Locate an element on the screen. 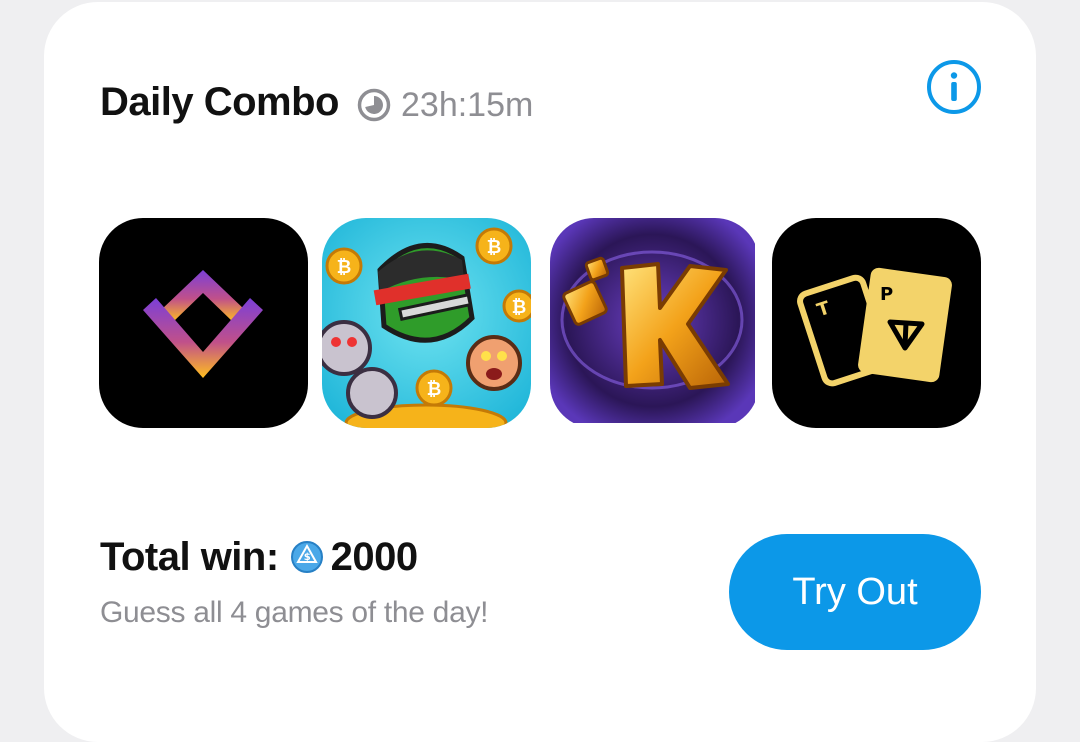 Image resolution: width=1080 pixels, height=742 pixels. point-coin-icon: $ is located at coordinates (306, 557).